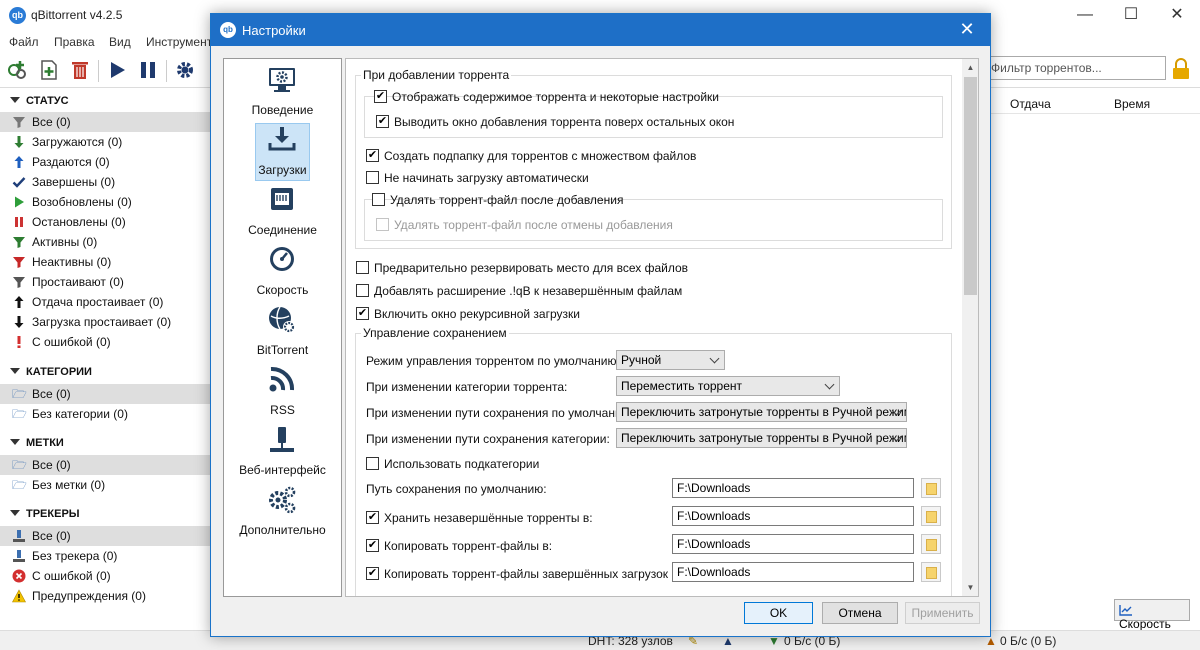 The image size is (1200, 650). Describe the element at coordinates (106, 556) in the screenshot. I see `tracker-trackerless: Без трекера (0)` at that location.